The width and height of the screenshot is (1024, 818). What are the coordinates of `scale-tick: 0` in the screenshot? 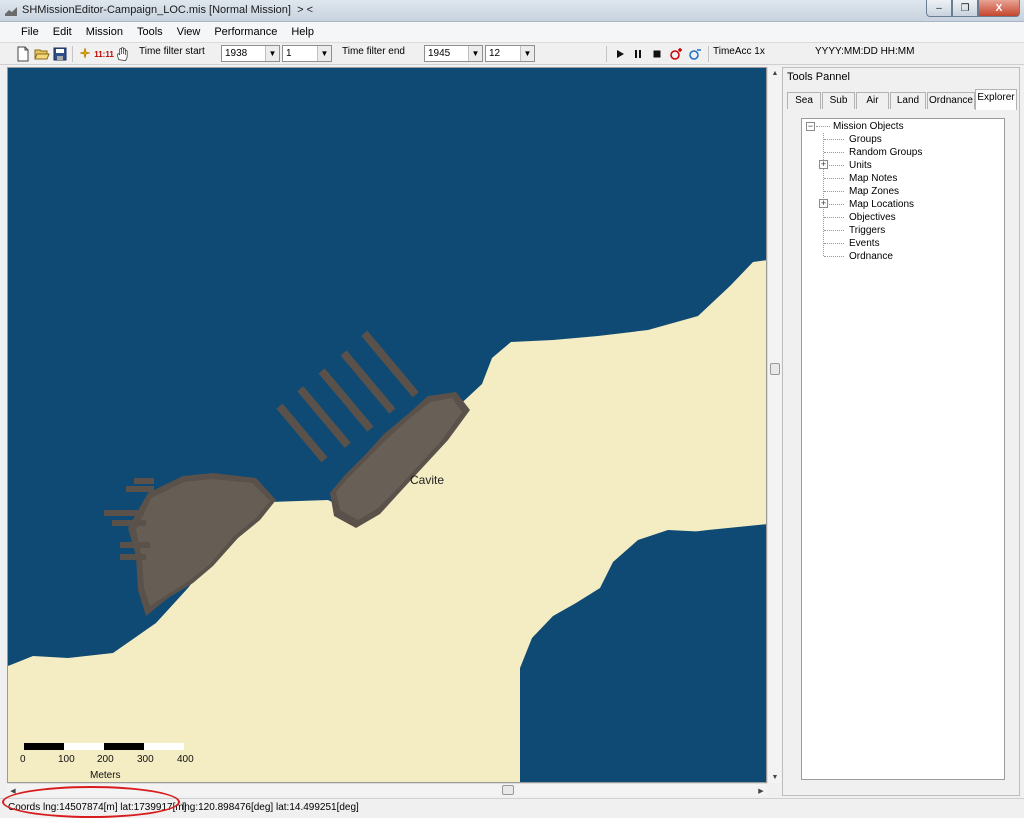 It's located at (23, 759).